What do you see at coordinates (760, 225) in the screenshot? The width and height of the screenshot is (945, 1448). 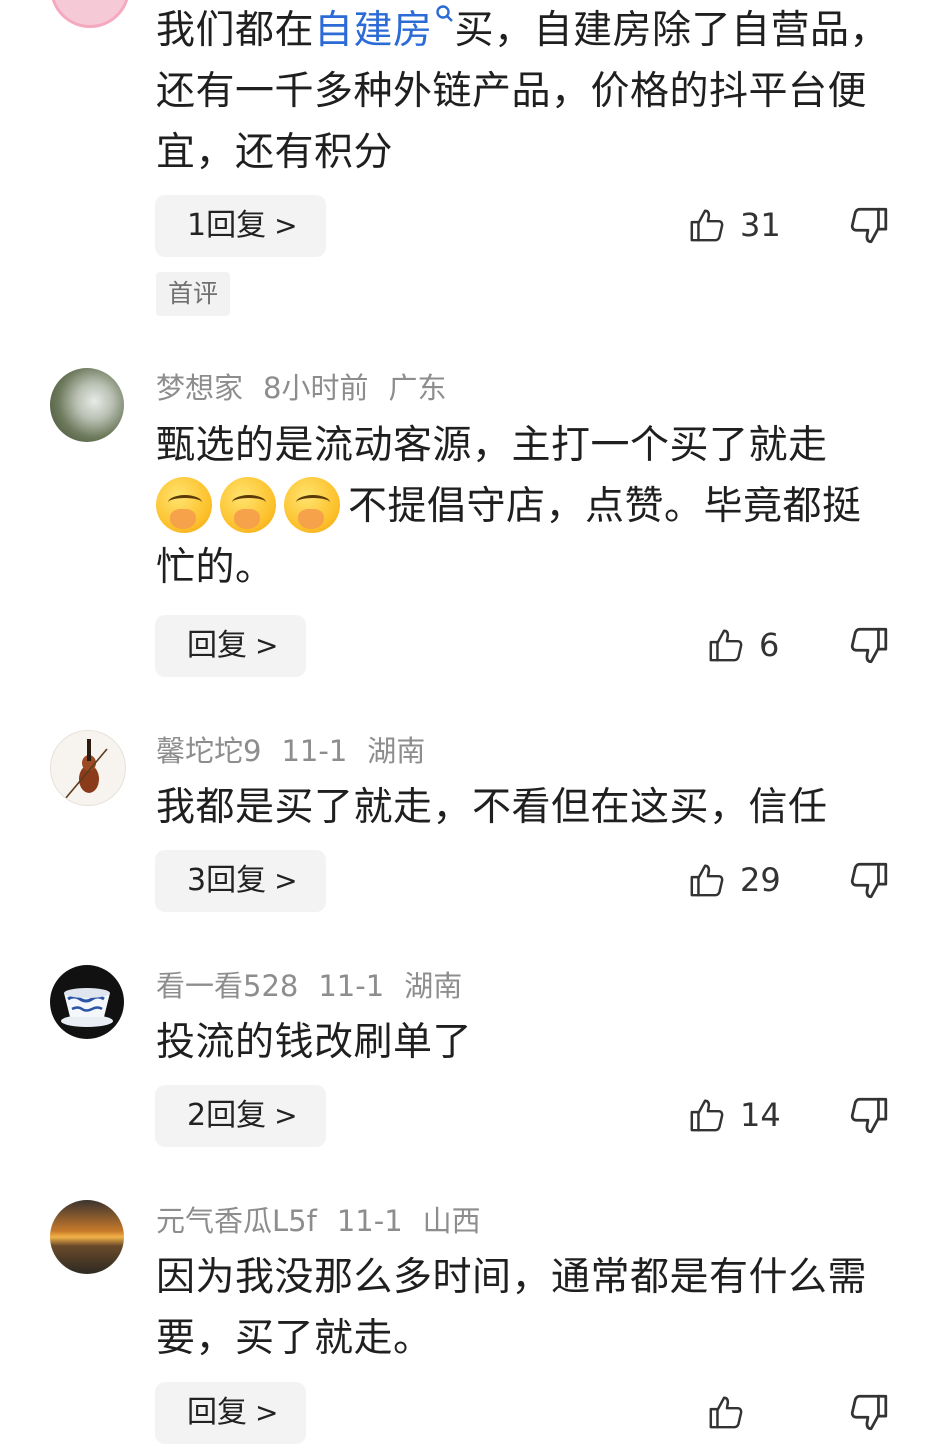 I see `like-count: 31` at bounding box center [760, 225].